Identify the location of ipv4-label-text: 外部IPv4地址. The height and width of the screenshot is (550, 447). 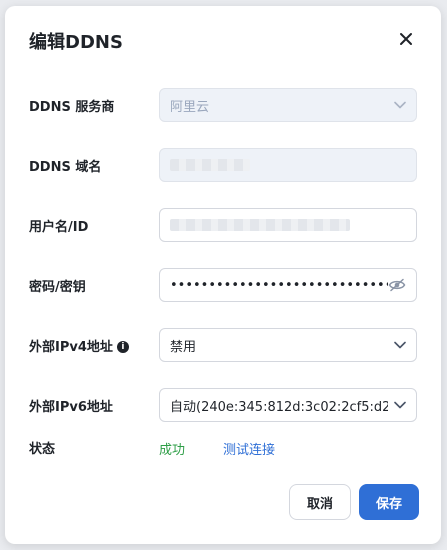
(71, 347).